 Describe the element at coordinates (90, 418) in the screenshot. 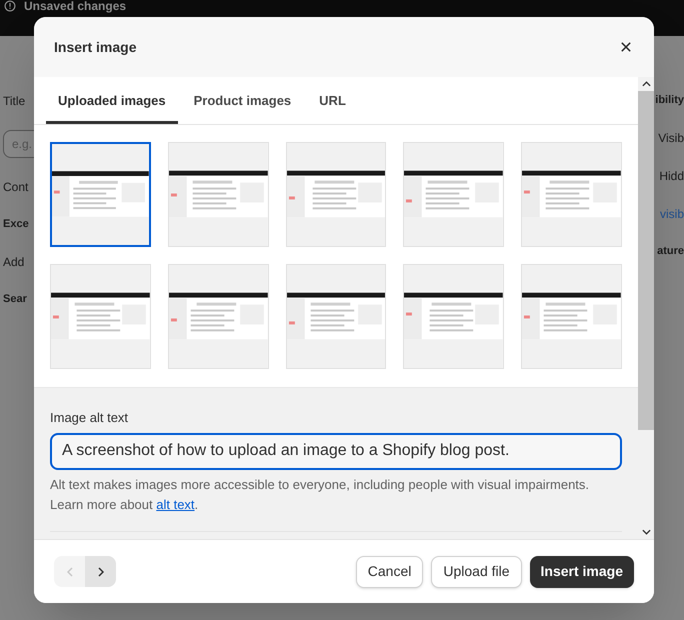

I see `field-label: Image alt text` at that location.